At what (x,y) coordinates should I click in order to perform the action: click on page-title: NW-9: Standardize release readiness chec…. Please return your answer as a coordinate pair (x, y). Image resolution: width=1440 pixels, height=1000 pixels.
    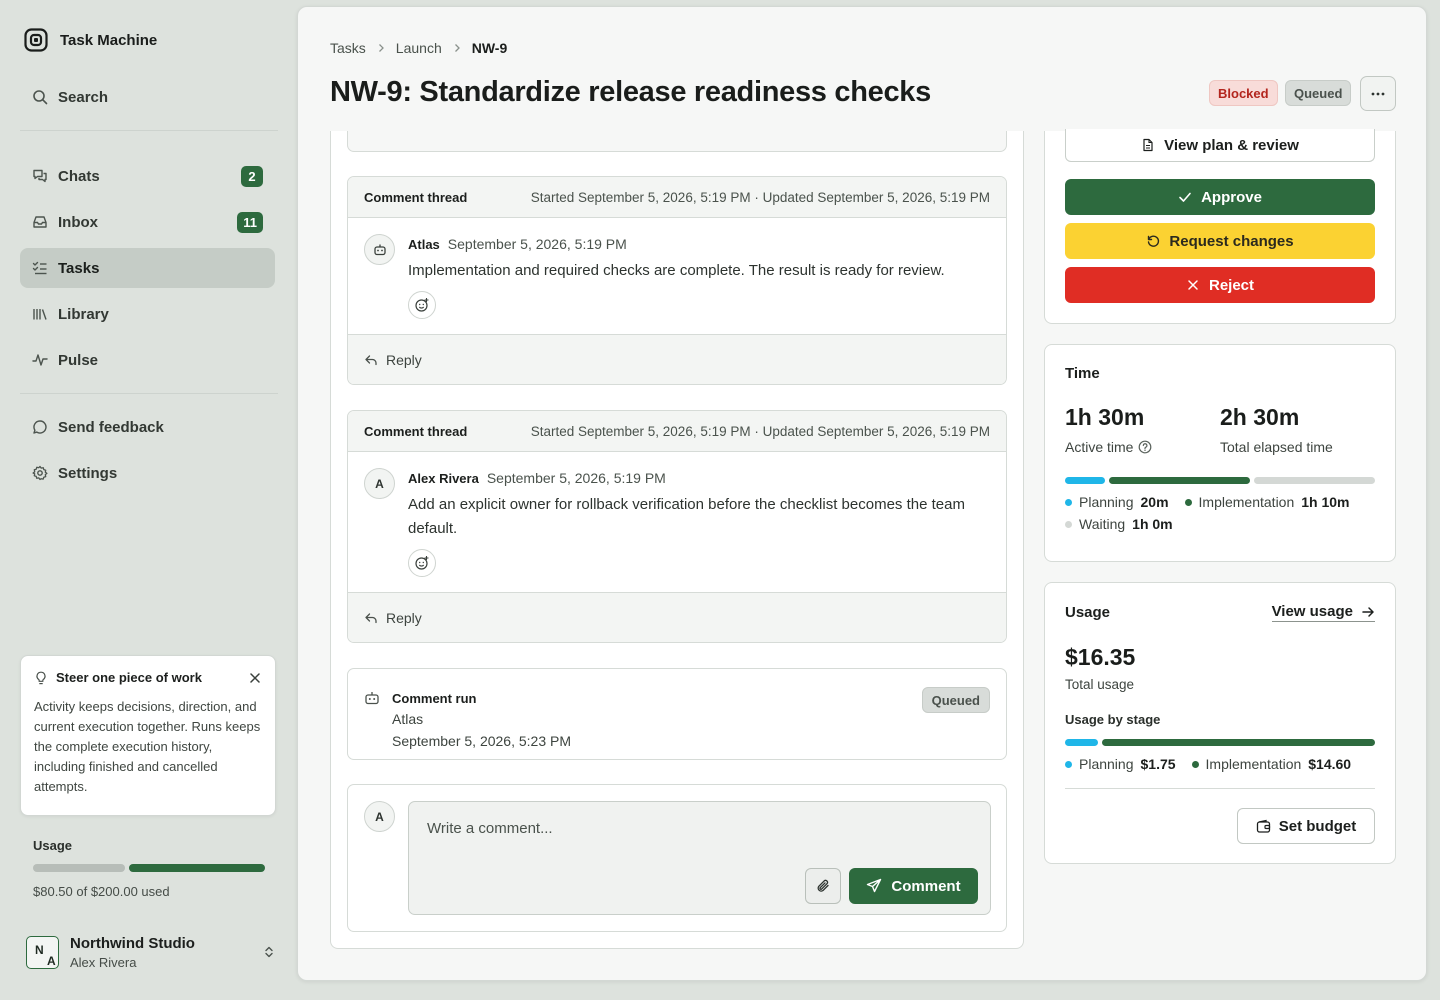
    Looking at the image, I should click on (630, 92).